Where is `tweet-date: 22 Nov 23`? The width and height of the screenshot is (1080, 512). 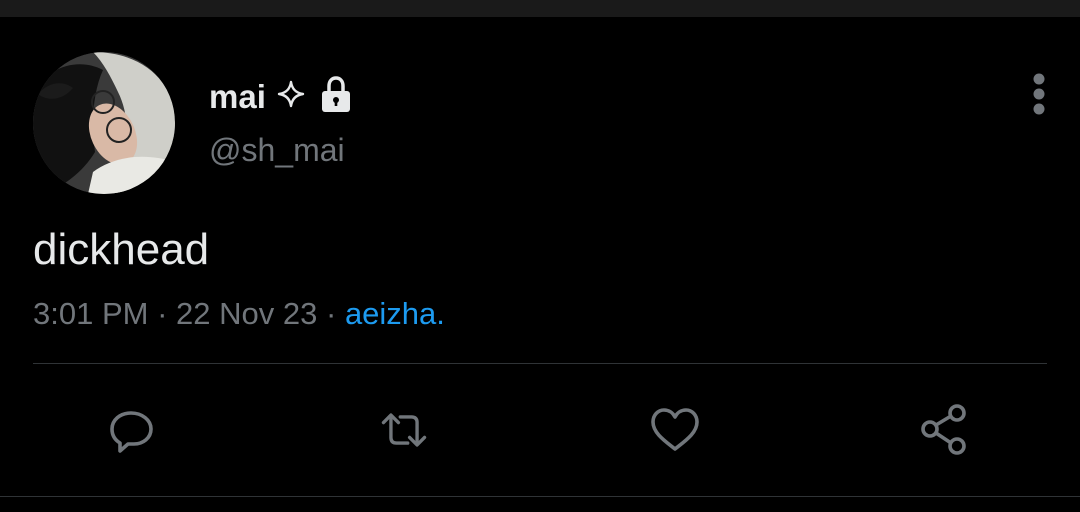
tweet-date: 22 Nov 23 is located at coordinates (246, 313).